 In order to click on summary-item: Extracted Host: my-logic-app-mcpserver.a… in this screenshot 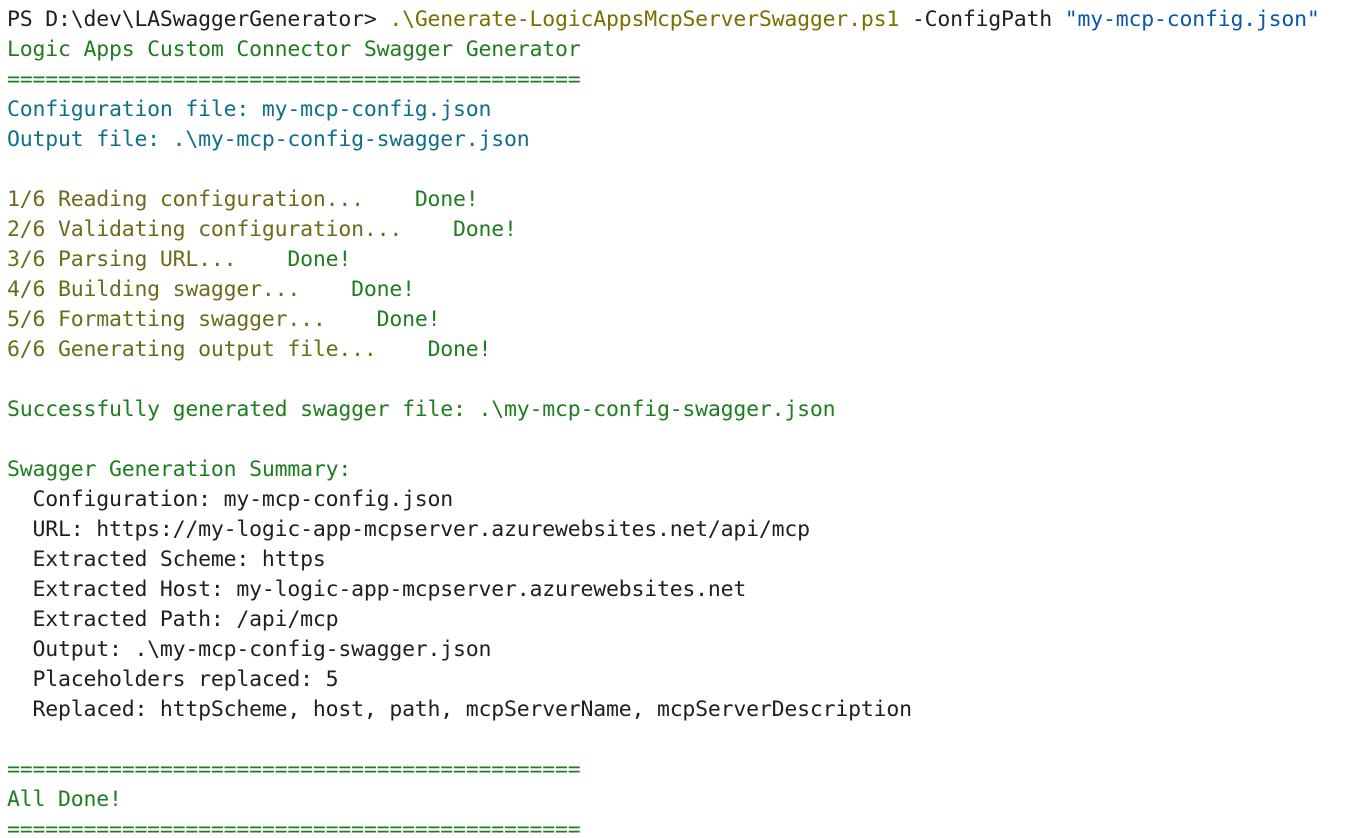, I will do `click(377, 589)`.